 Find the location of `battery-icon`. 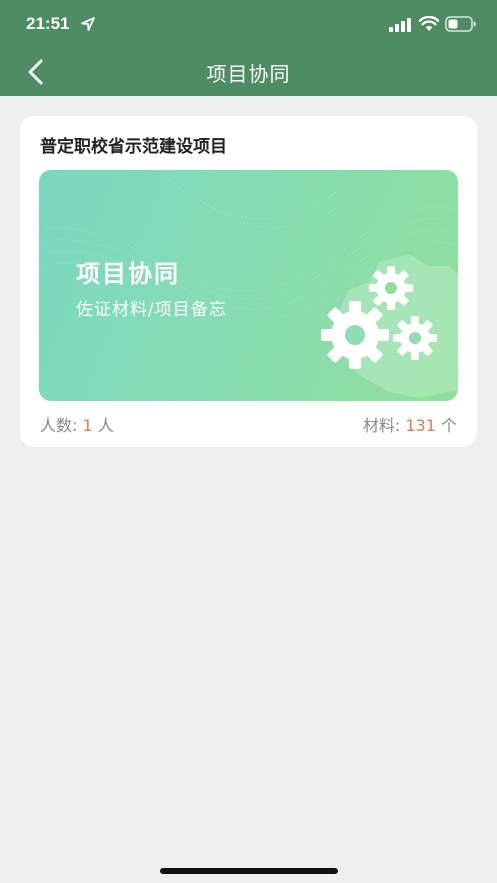

battery-icon is located at coordinates (460, 24).